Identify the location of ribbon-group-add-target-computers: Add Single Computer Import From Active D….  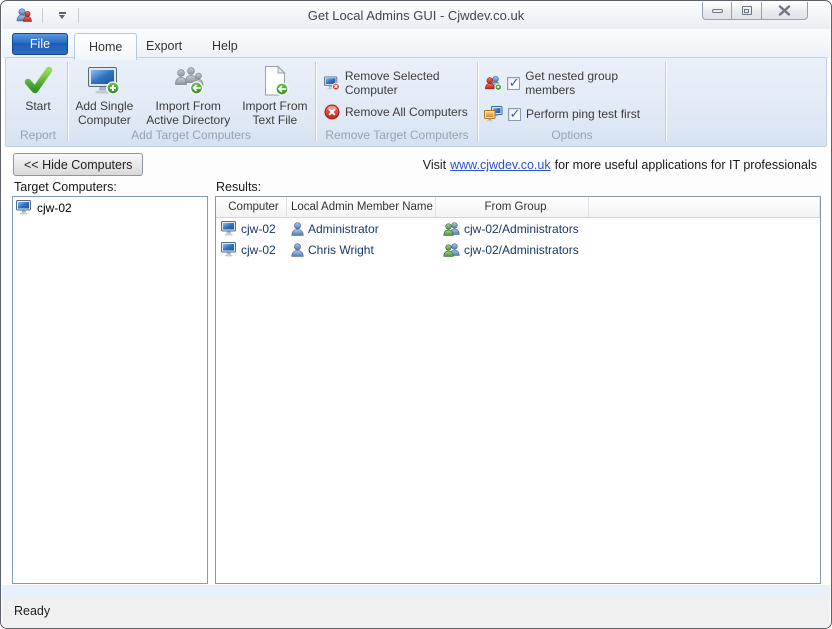
(191, 102).